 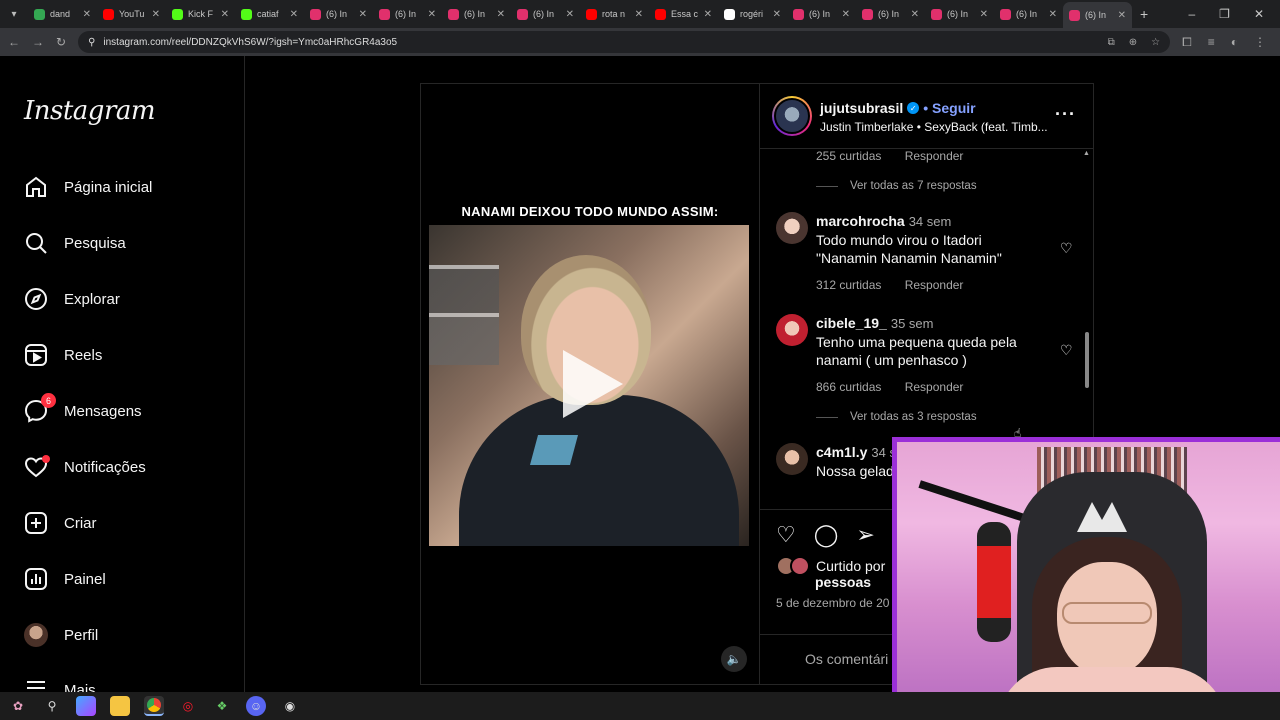 What do you see at coordinates (683, 14) in the screenshot?
I see `browser-tab: Essa c ✕` at bounding box center [683, 14].